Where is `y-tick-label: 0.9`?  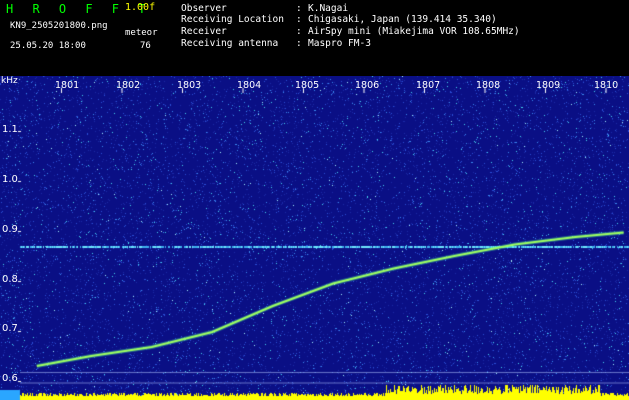
y-tick-label: 0.9 is located at coordinates (10, 229).